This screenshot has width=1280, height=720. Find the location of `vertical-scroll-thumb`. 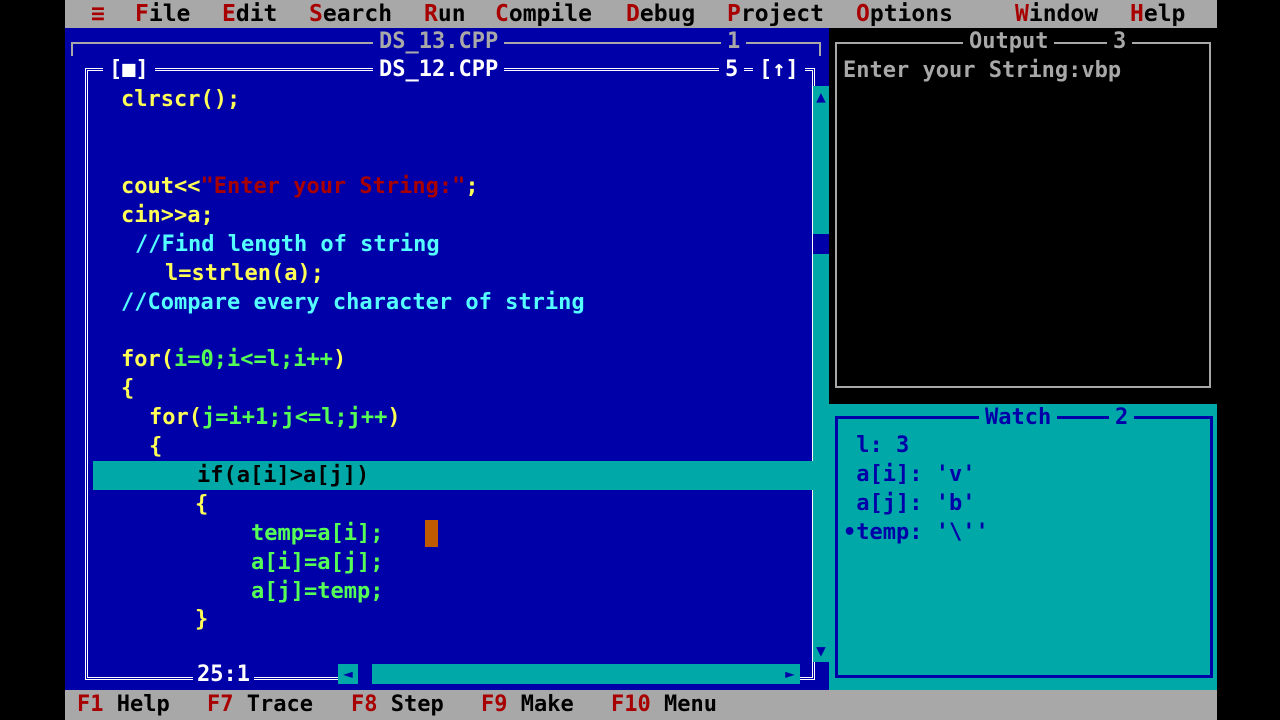

vertical-scroll-thumb is located at coordinates (821, 244).